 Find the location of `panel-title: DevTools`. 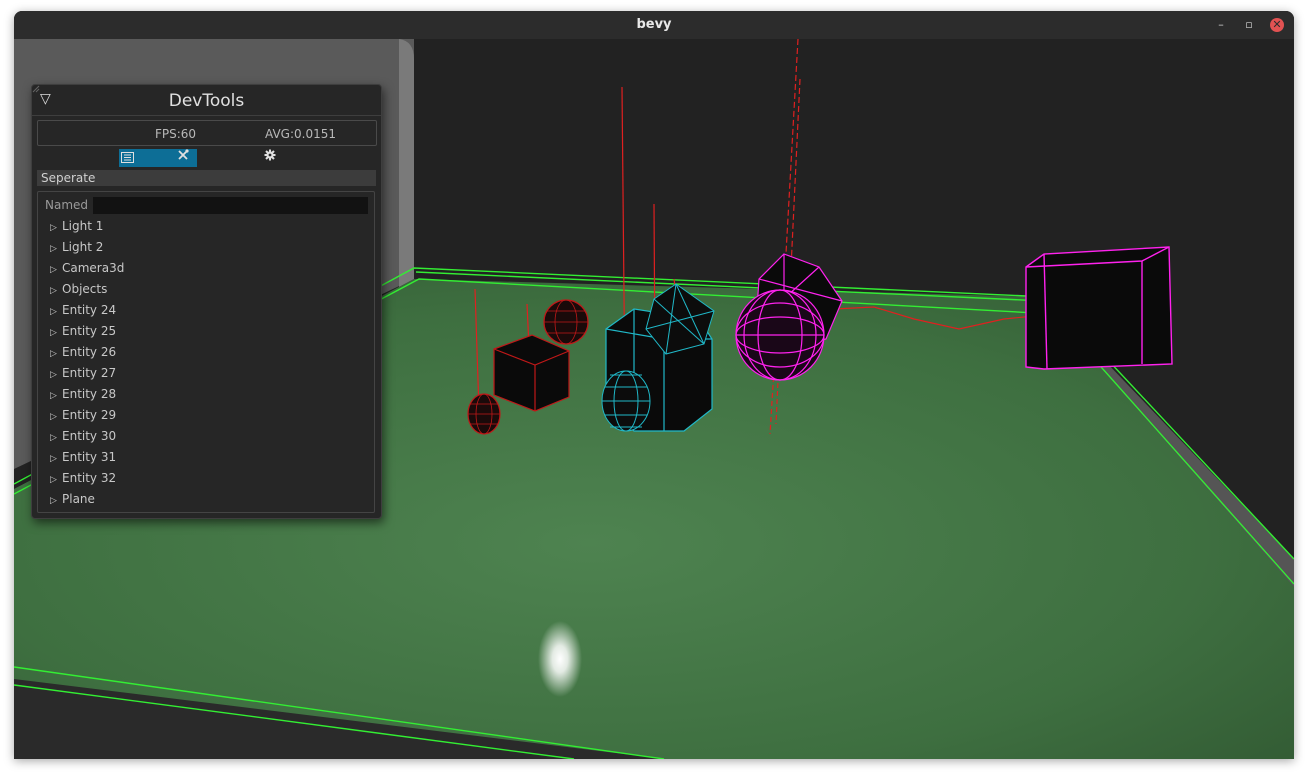

panel-title: DevTools is located at coordinates (206, 101).